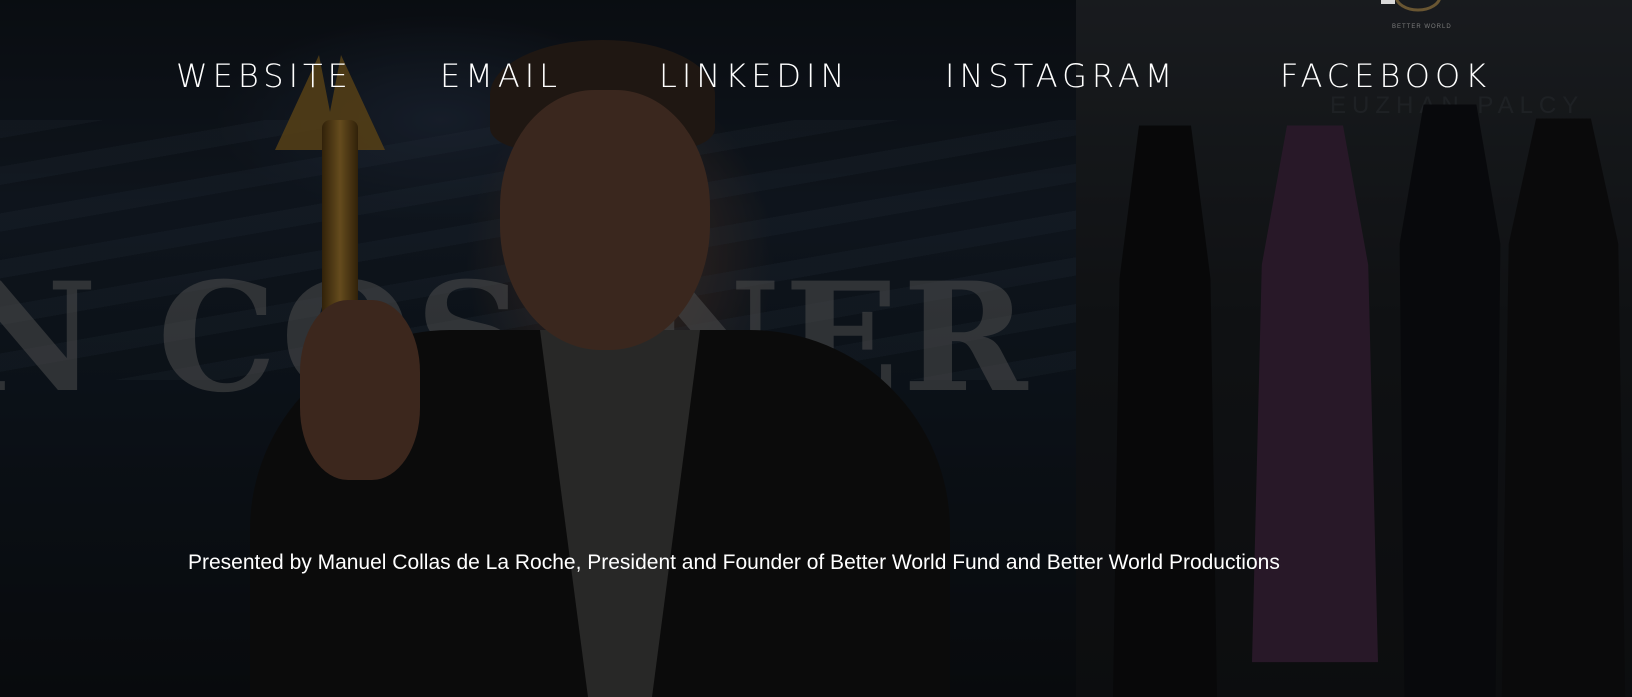 The height and width of the screenshot is (697, 1632). Describe the element at coordinates (1422, 15) in the screenshot. I see `better-world-logo-icon: BETTER WORLD` at that location.